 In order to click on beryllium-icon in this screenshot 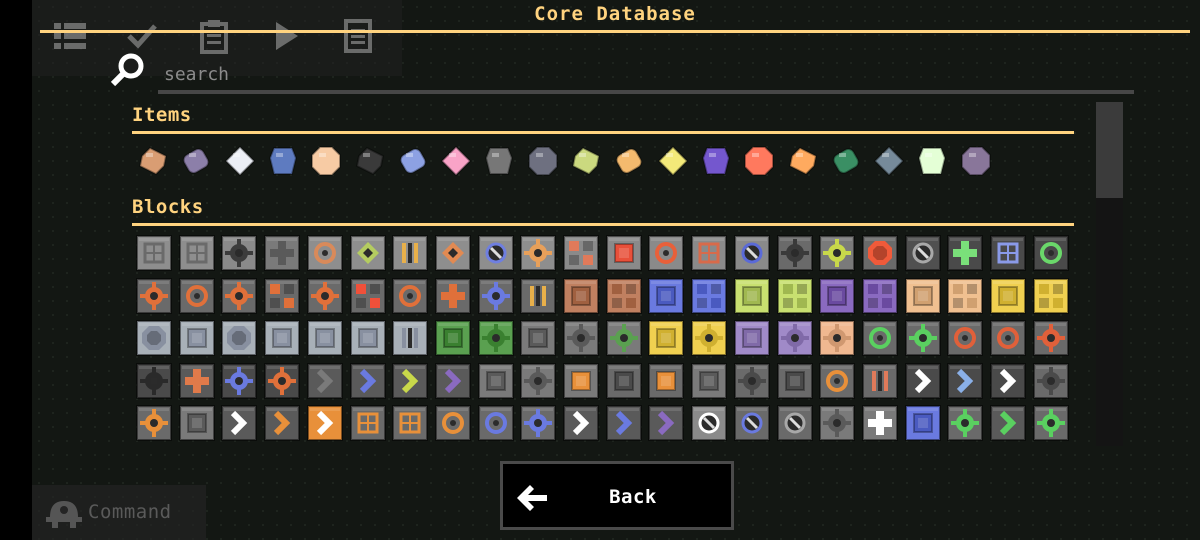, I will do `click(846, 161)`.